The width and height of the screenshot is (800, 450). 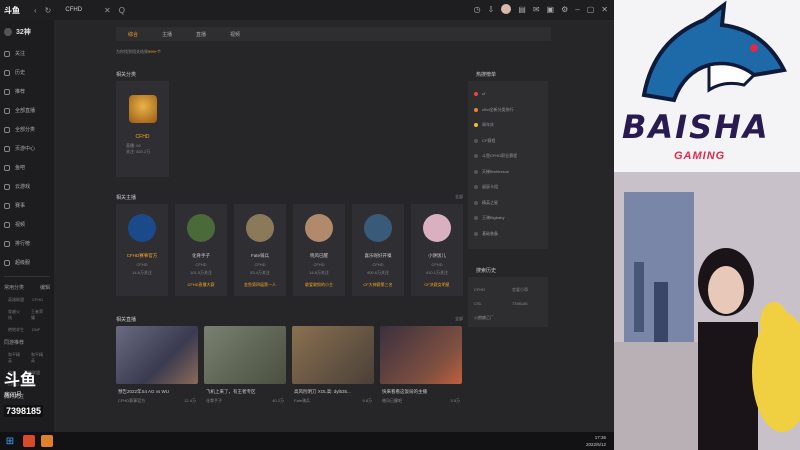 What do you see at coordinates (27, 129) in the screenshot?
I see `sidebar-item: 全部分类` at bounding box center [27, 129].